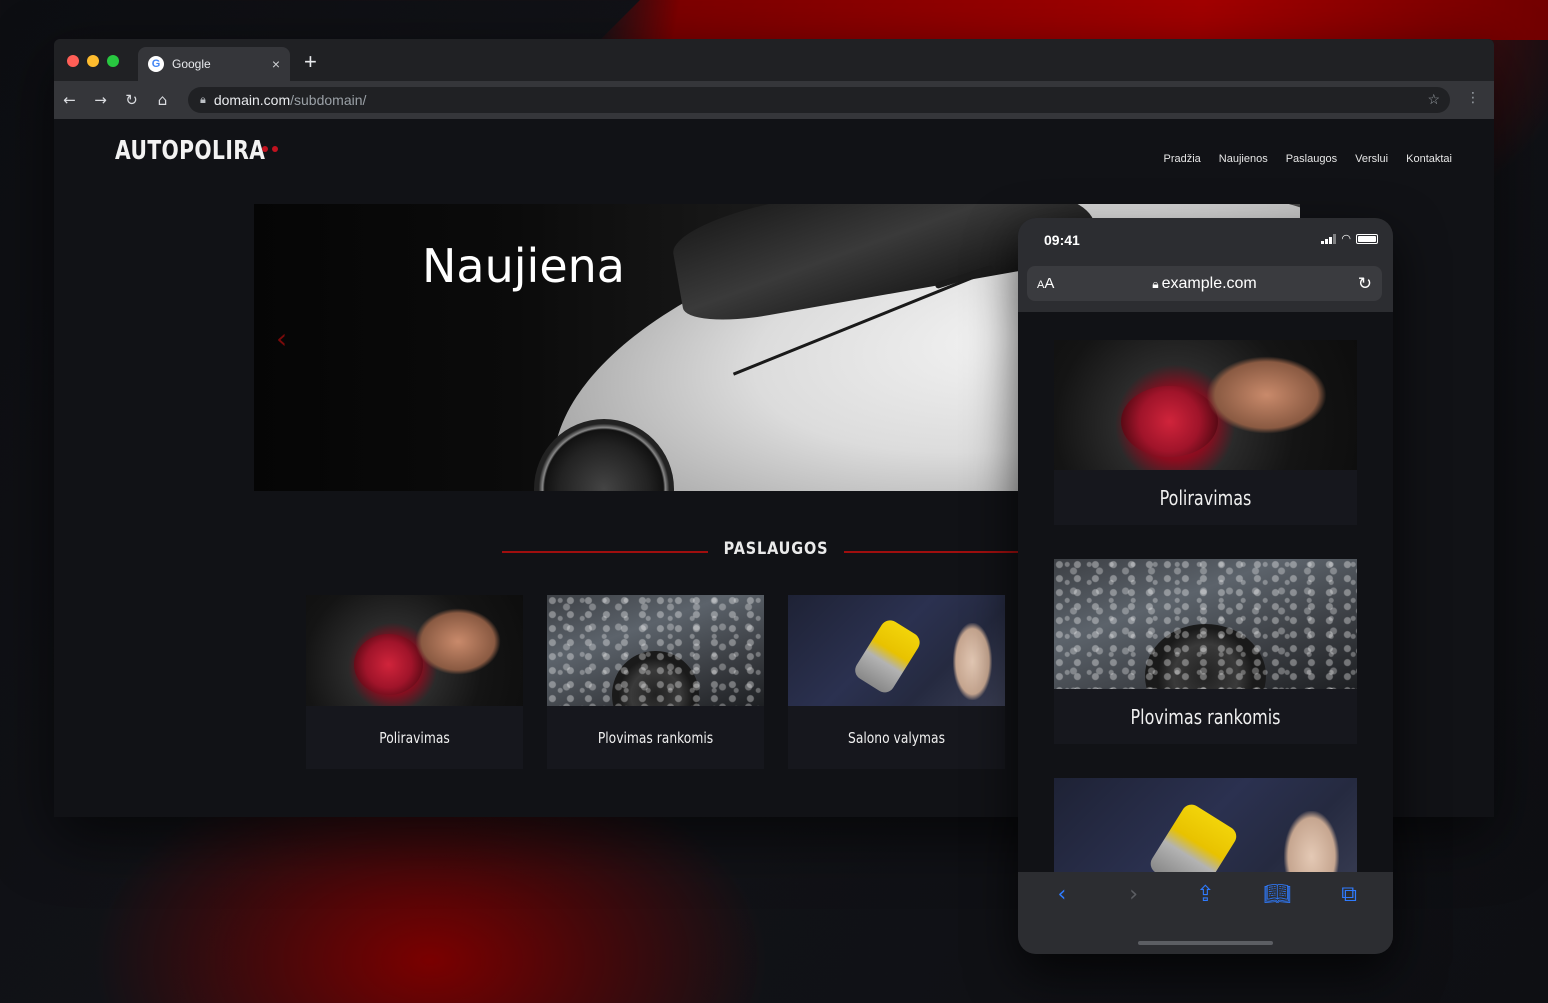 This screenshot has width=1548, height=1003. What do you see at coordinates (1311, 159) in the screenshot?
I see `nav-link-paslaugos: Paslaugos` at bounding box center [1311, 159].